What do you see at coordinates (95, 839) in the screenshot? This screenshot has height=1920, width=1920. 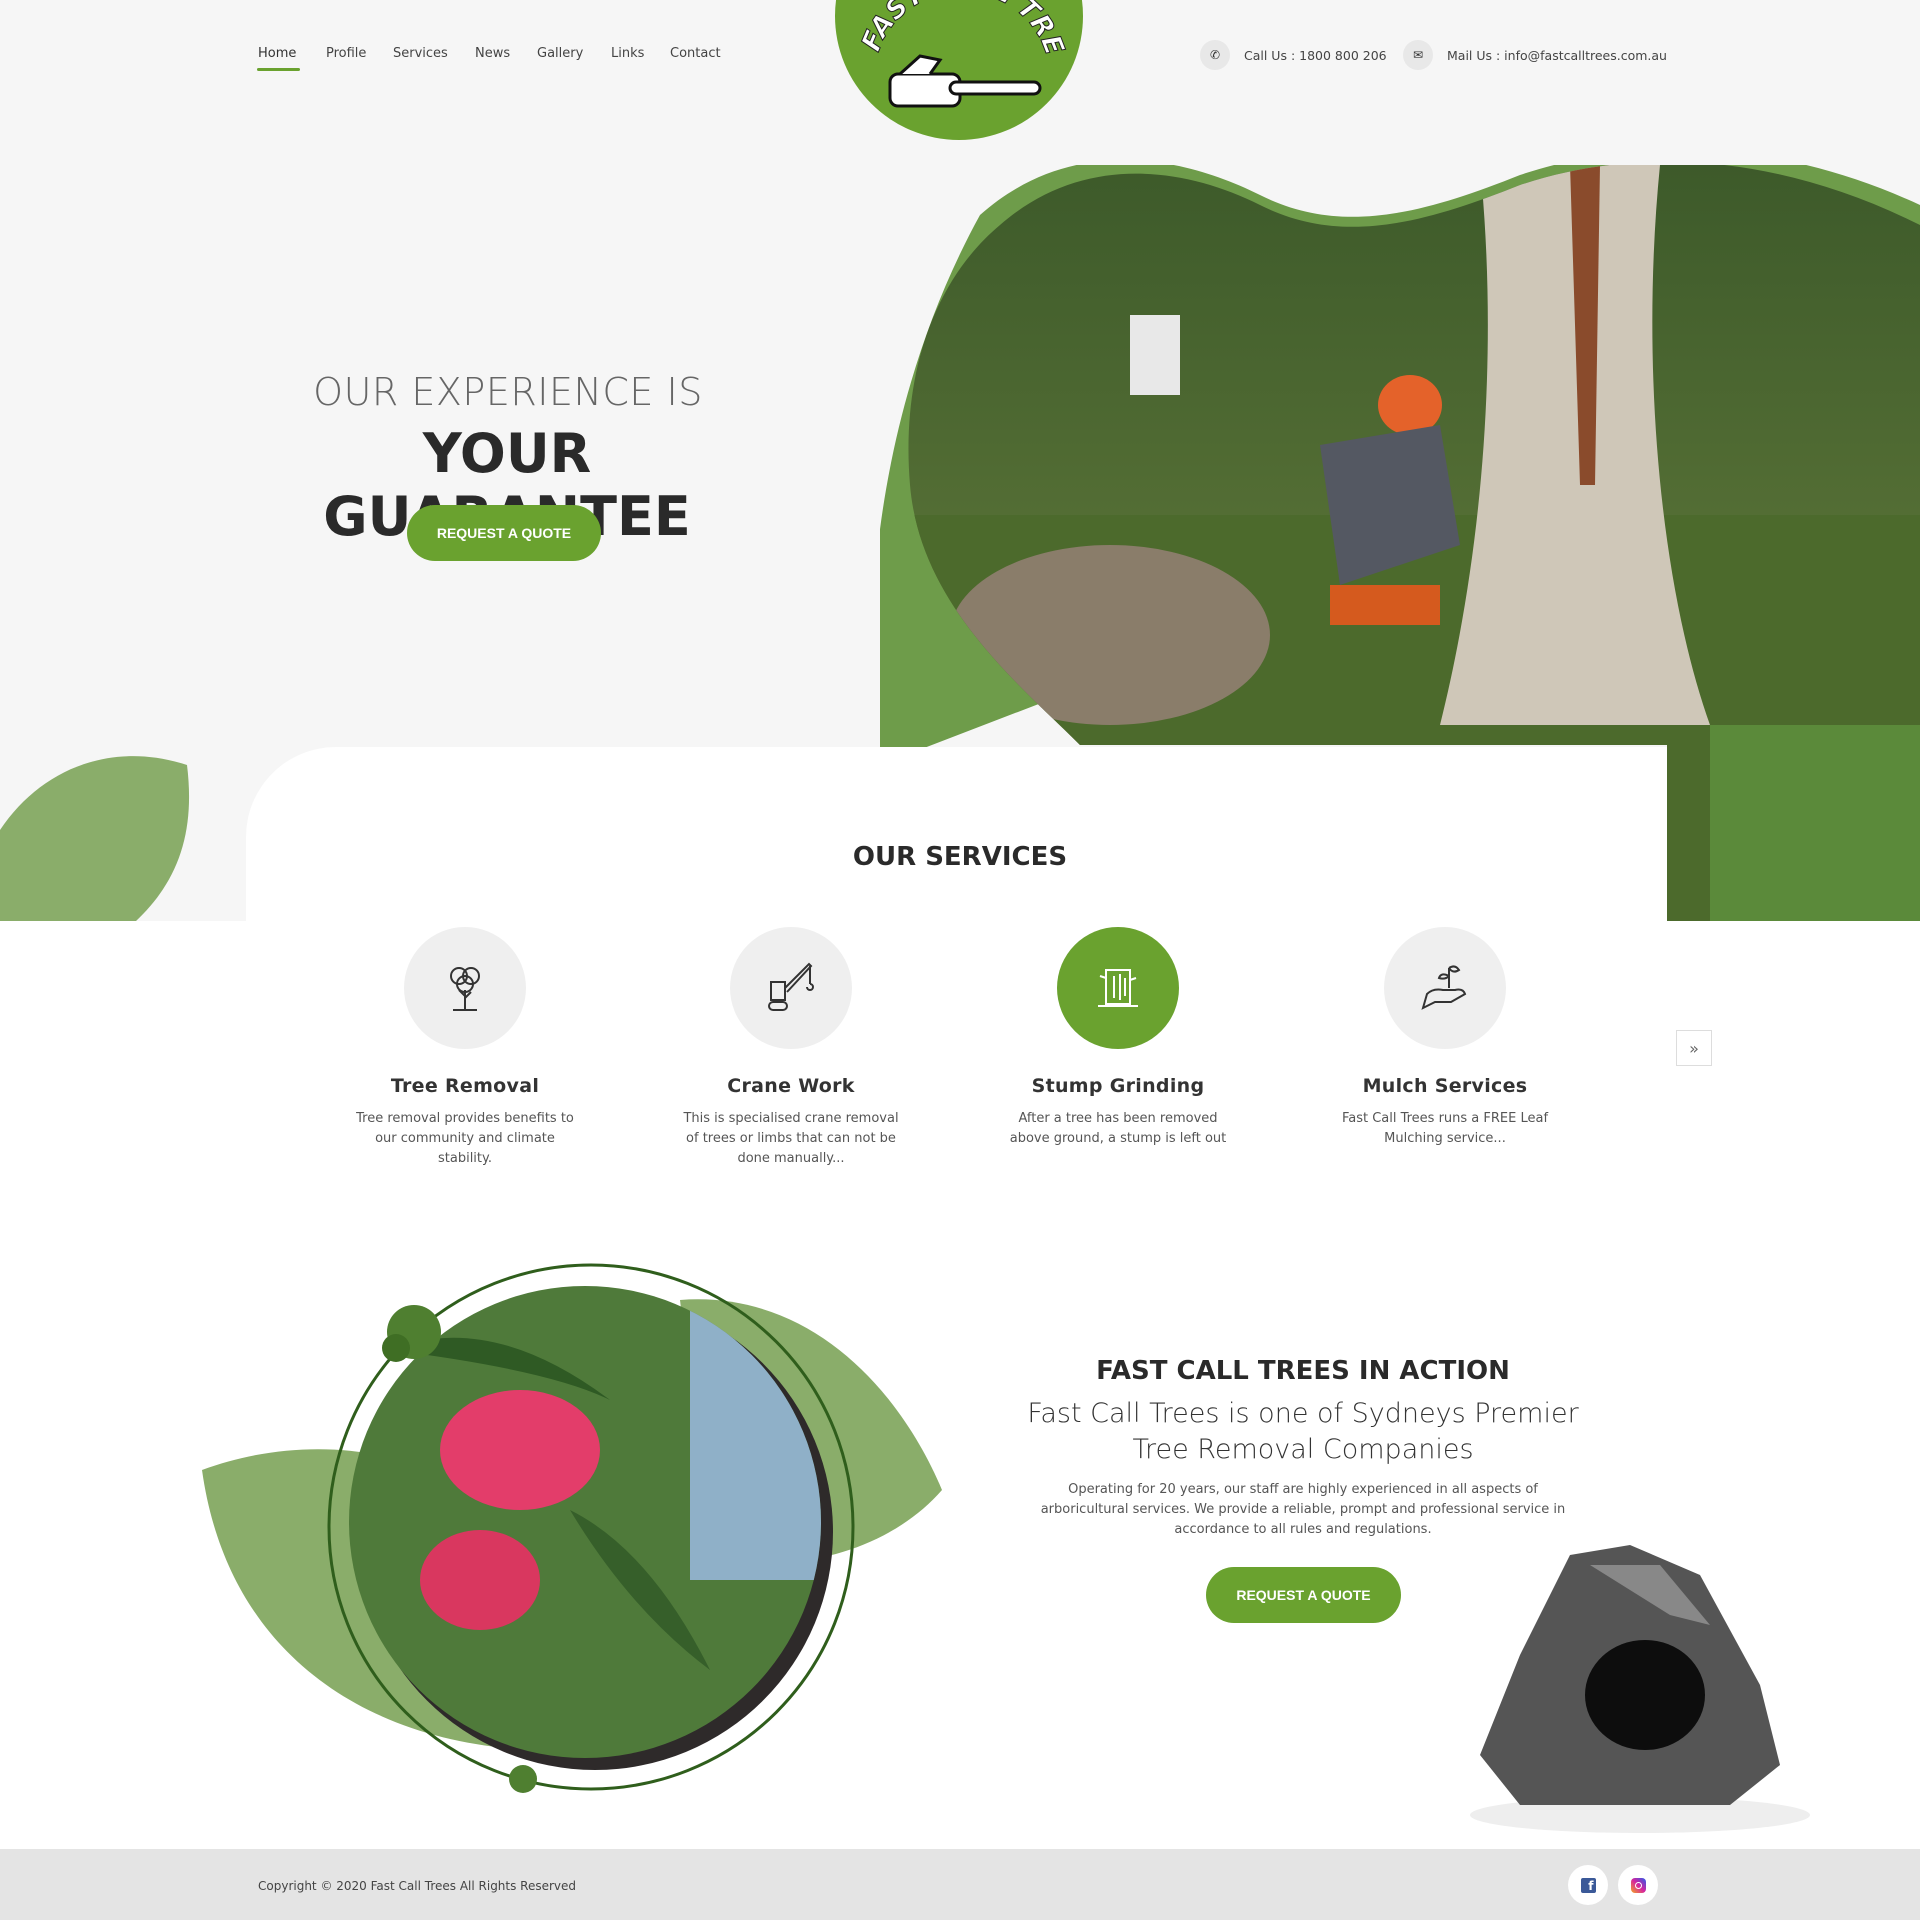 I see `leaf-decoration` at bounding box center [95, 839].